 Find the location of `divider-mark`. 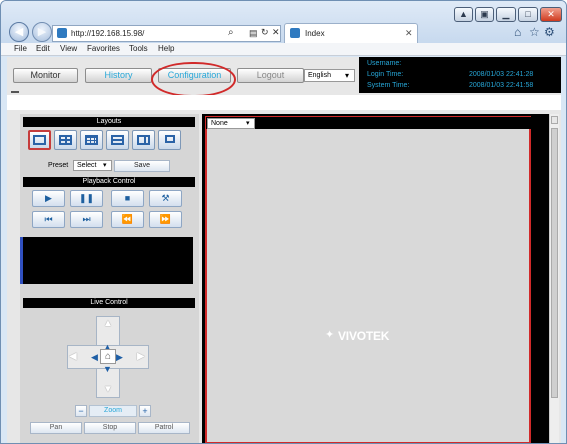

divider-mark is located at coordinates (15, 92).